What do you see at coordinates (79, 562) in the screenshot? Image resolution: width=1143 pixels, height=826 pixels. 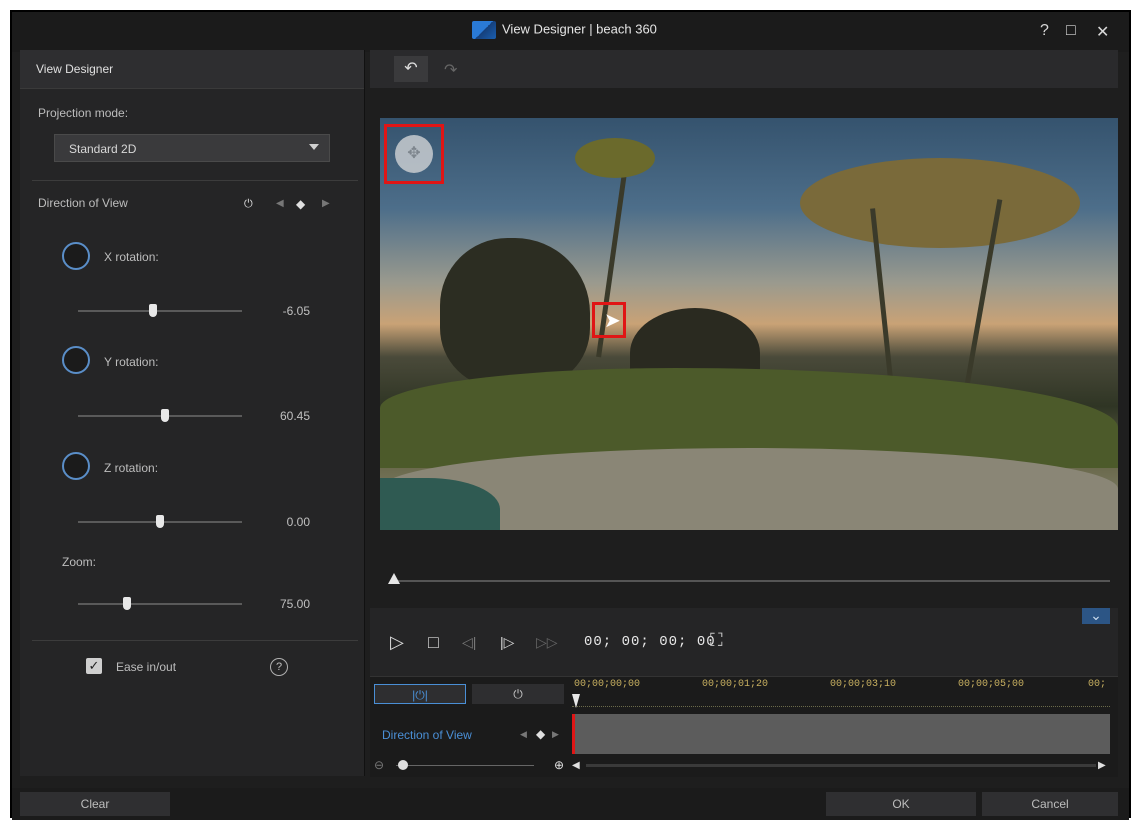 I see `zoom-label: Zoom:` at bounding box center [79, 562].